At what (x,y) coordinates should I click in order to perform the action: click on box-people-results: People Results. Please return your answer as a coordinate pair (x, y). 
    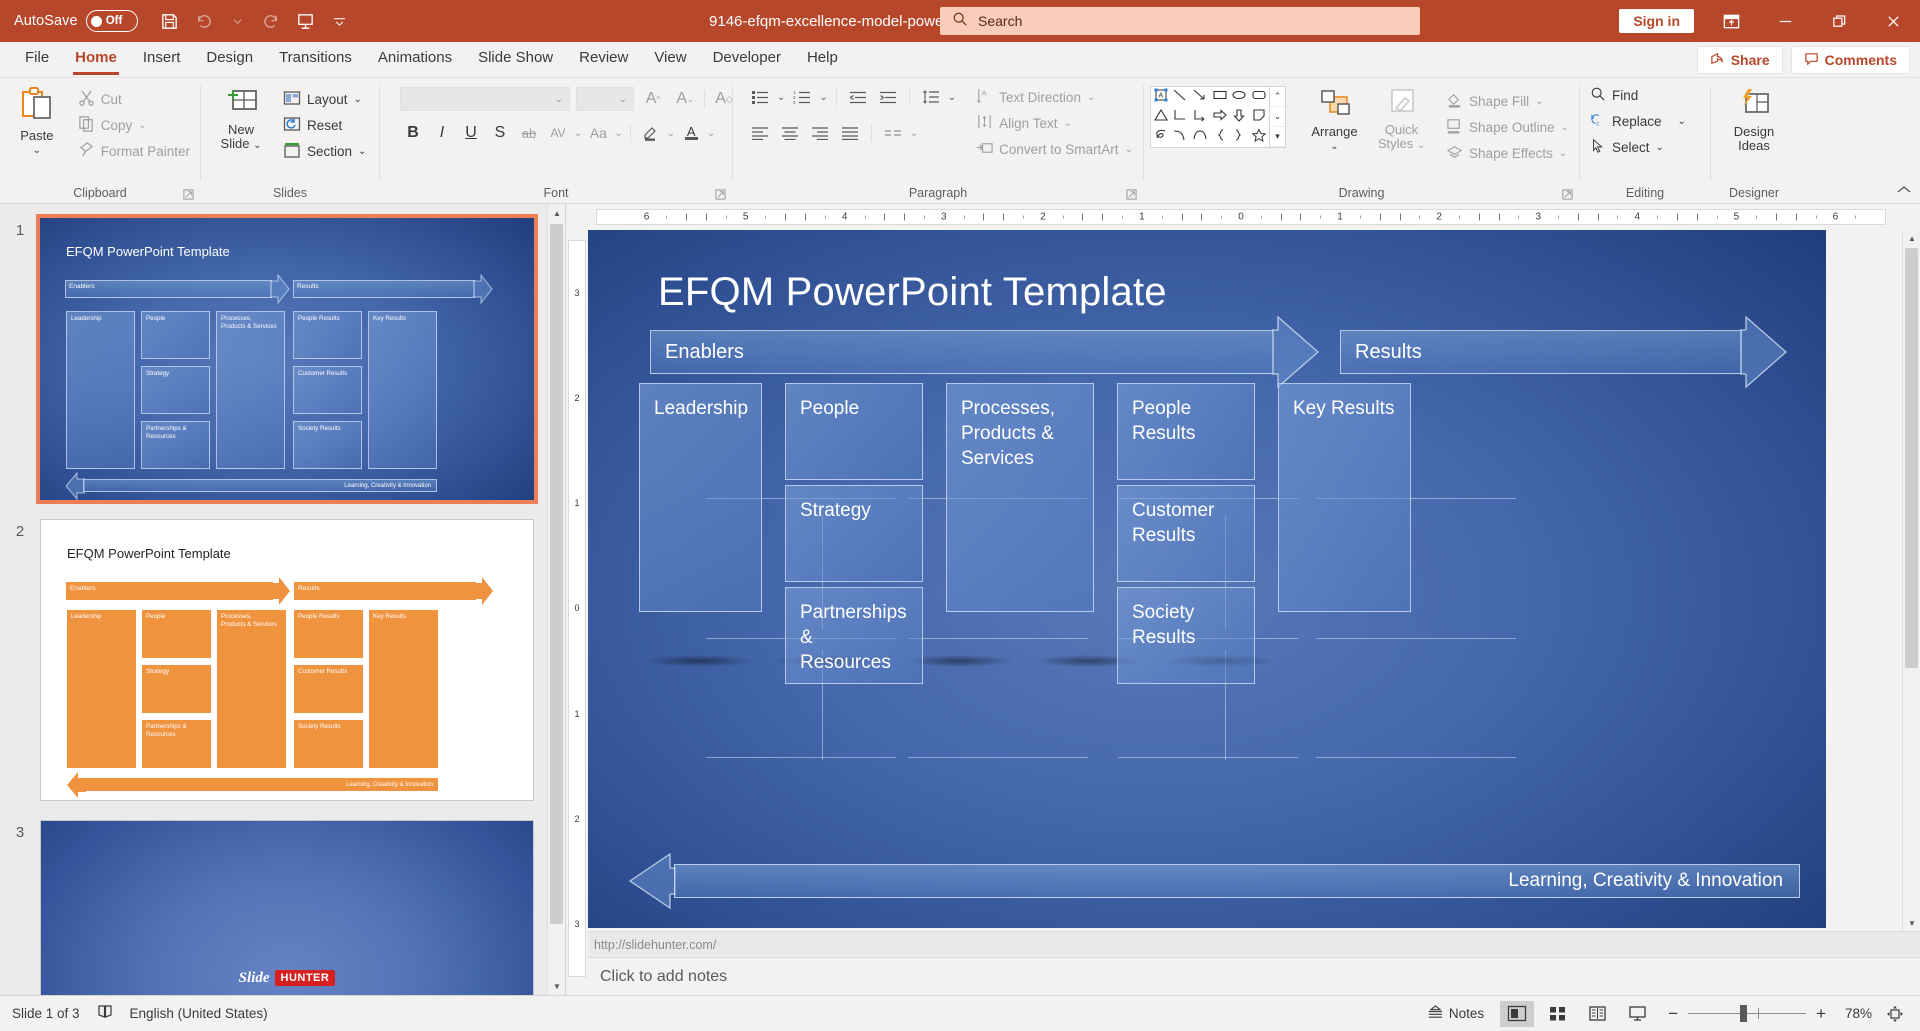
    Looking at the image, I should click on (1186, 431).